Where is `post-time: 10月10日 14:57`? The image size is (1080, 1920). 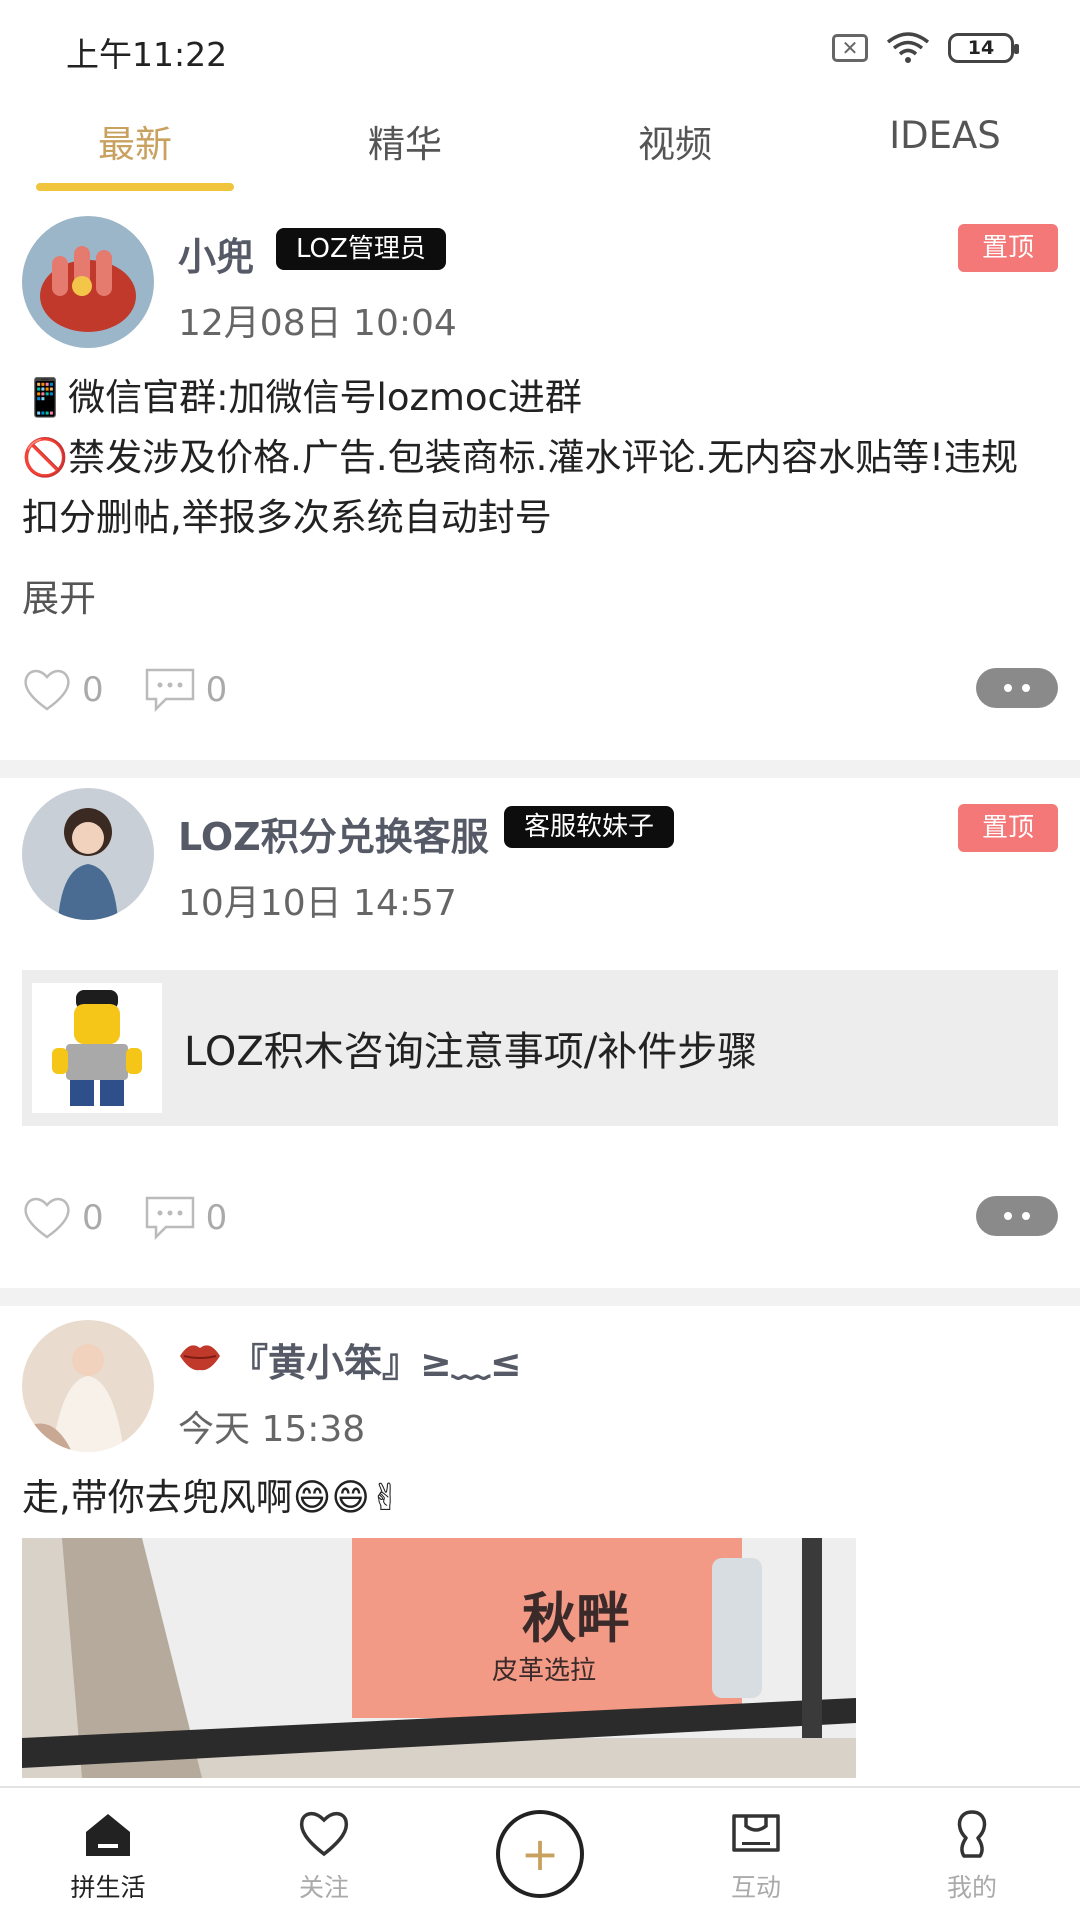 post-time: 10月10日 14:57 is located at coordinates (317, 903).